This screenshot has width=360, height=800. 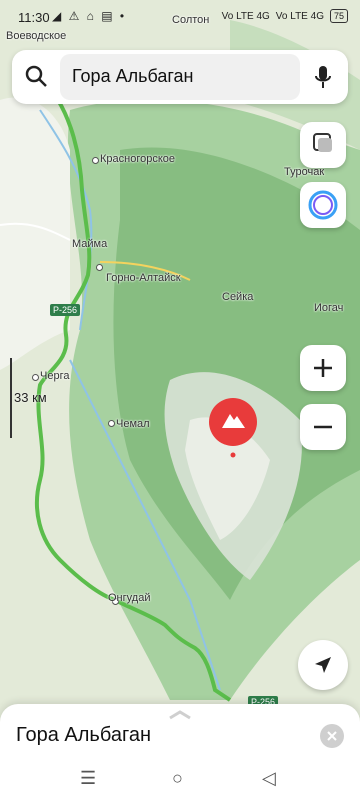 I want to click on status-icons-right: Vo LTE 4G Vo LTE 4G 75, so click(x=285, y=16).